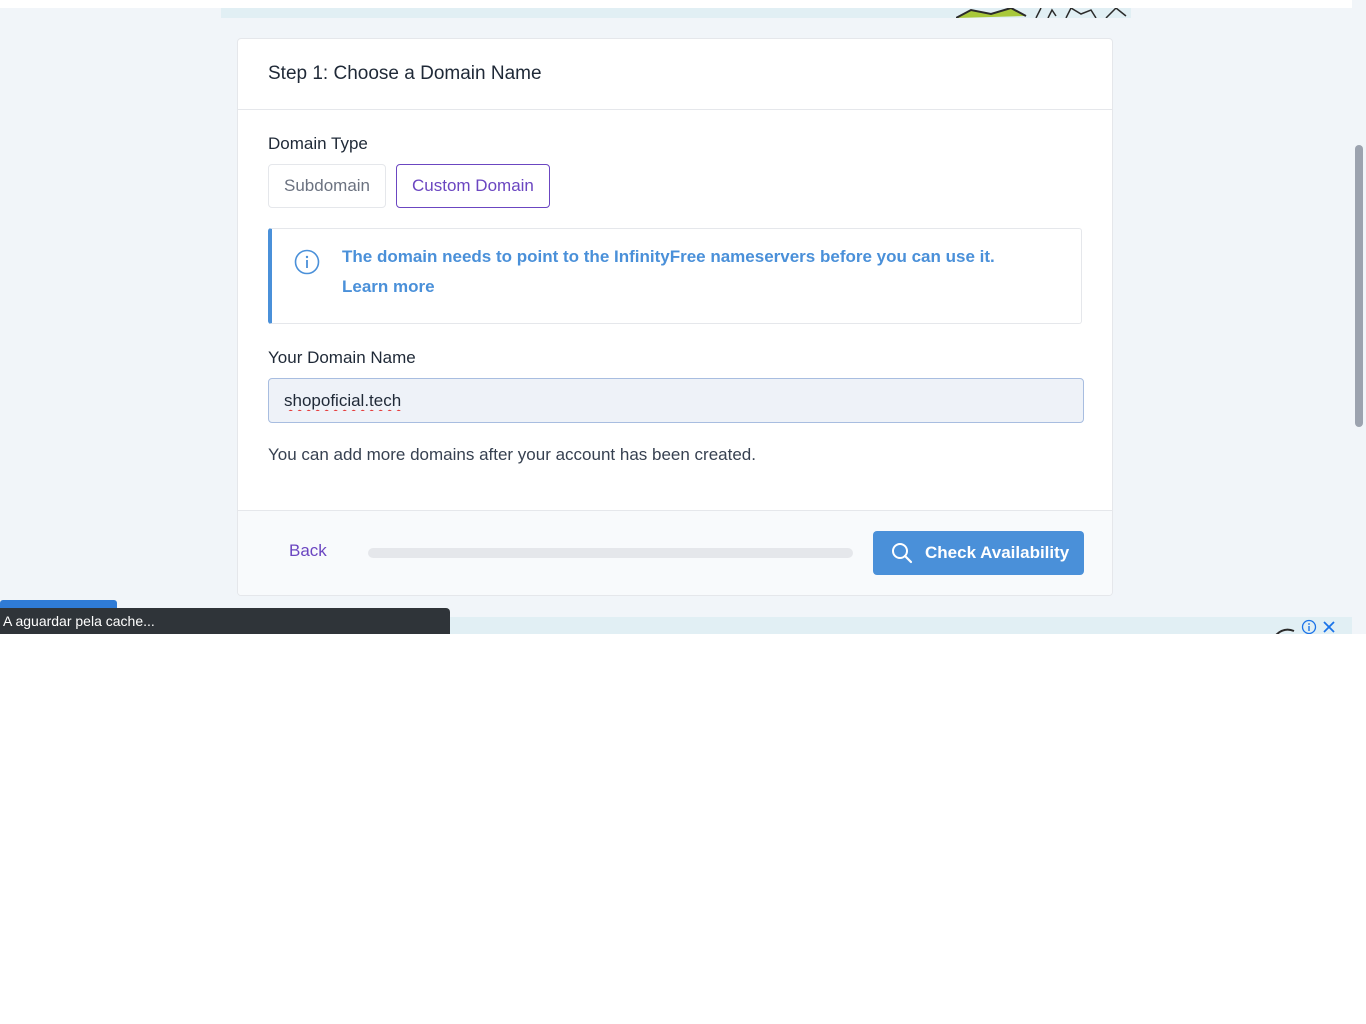  Describe the element at coordinates (676, 4) in the screenshot. I see `top-strip` at that location.